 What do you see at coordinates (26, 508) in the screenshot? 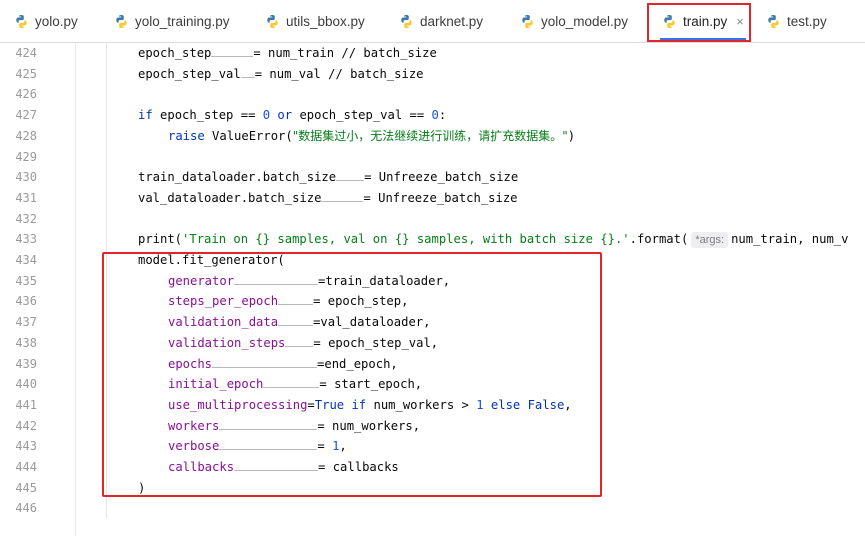
I see `line-number: 446` at bounding box center [26, 508].